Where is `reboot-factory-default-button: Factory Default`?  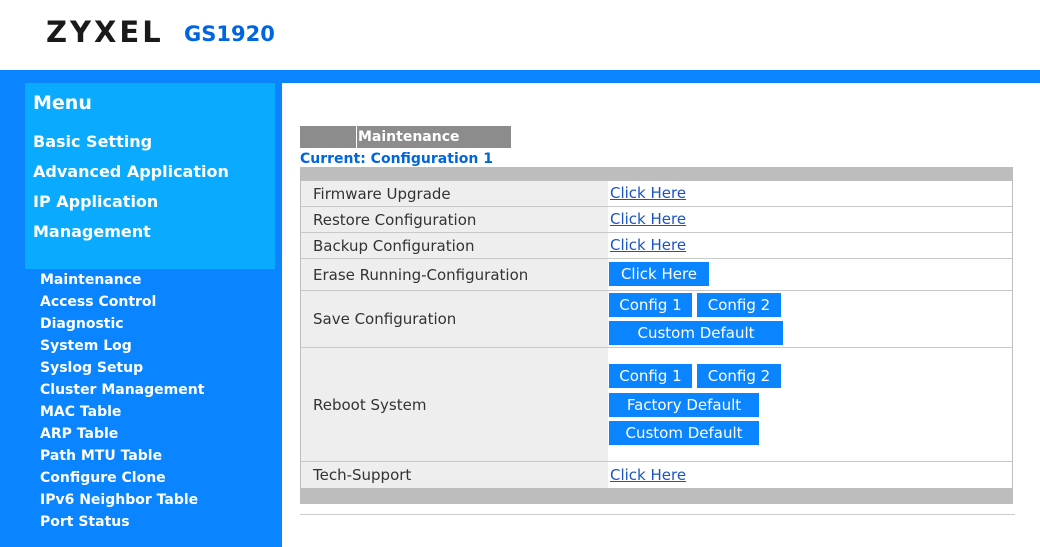 reboot-factory-default-button: Factory Default is located at coordinates (684, 405).